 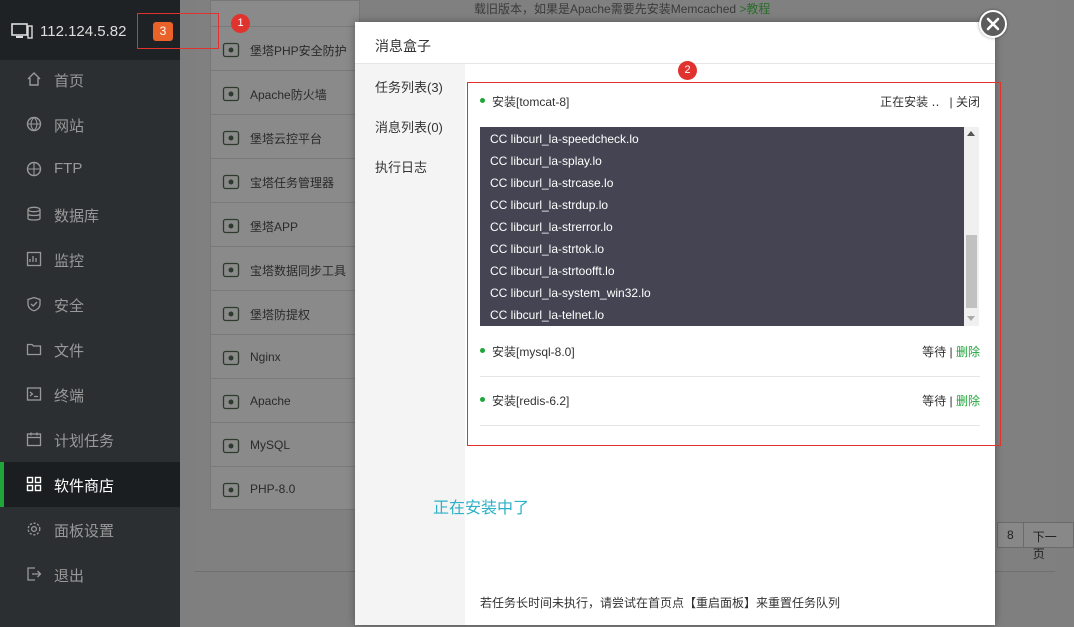 What do you see at coordinates (265, 357) in the screenshot?
I see `software-name: Nginx` at bounding box center [265, 357].